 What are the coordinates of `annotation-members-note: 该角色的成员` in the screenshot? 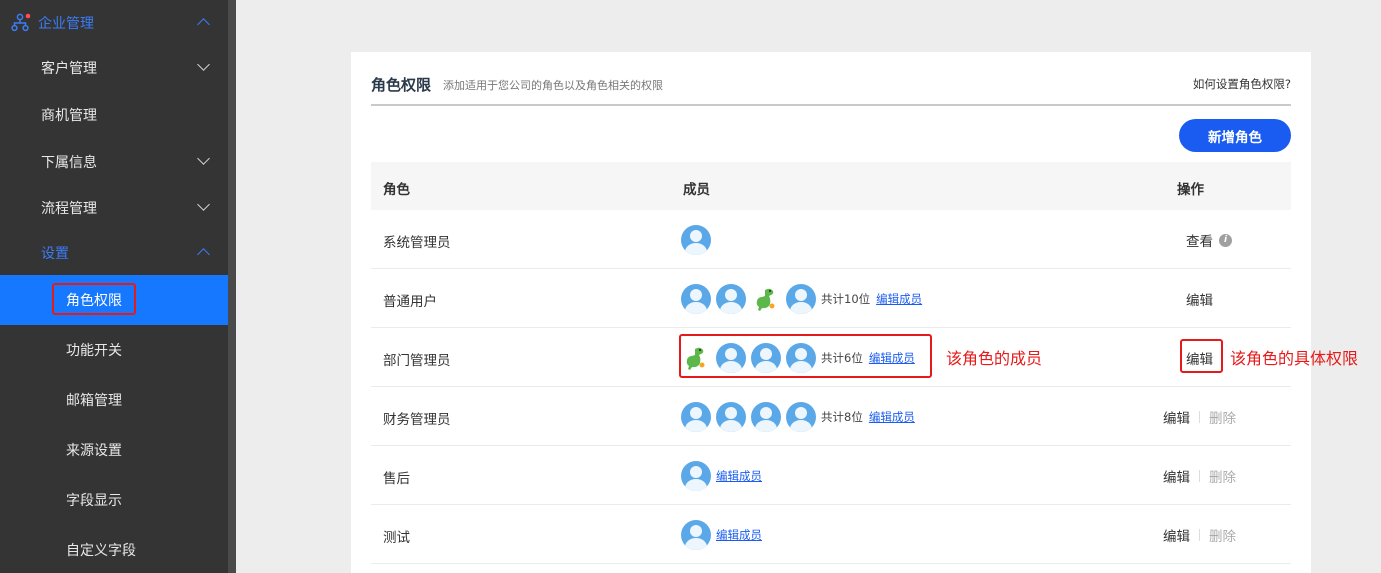 It's located at (994, 358).